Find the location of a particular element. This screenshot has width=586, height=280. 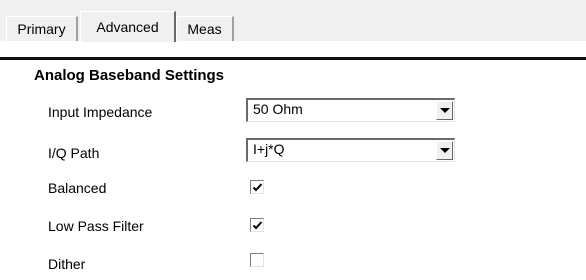

balanced-label: Balanced is located at coordinates (77, 188).